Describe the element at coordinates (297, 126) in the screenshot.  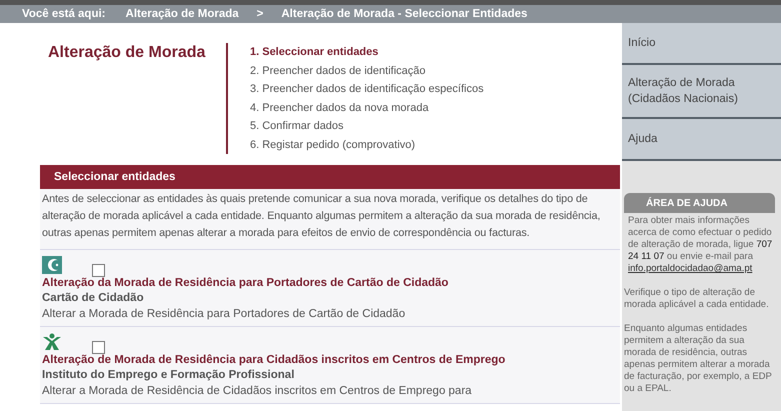
I see `step-item: 5. Confirmar dados` at that location.